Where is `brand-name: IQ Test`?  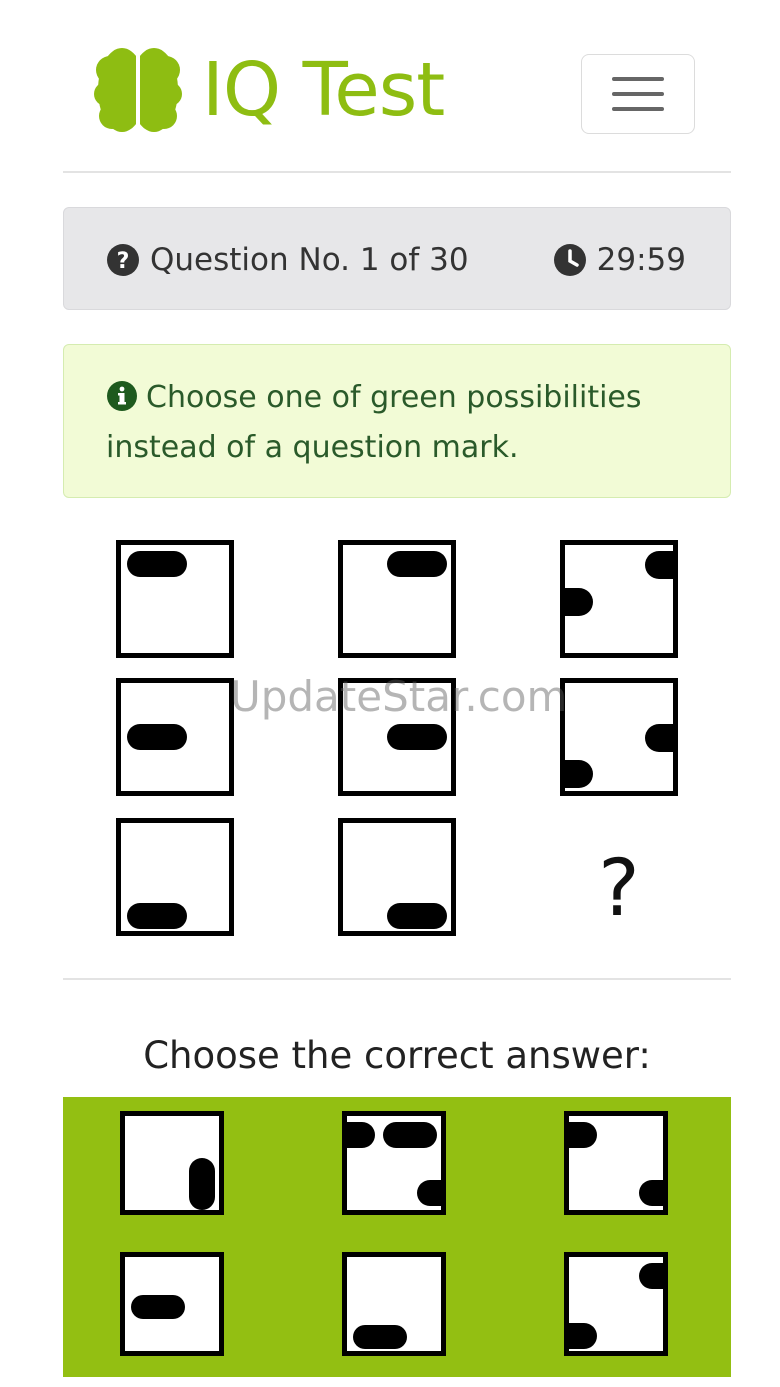
brand-name: IQ Test is located at coordinates (323, 90).